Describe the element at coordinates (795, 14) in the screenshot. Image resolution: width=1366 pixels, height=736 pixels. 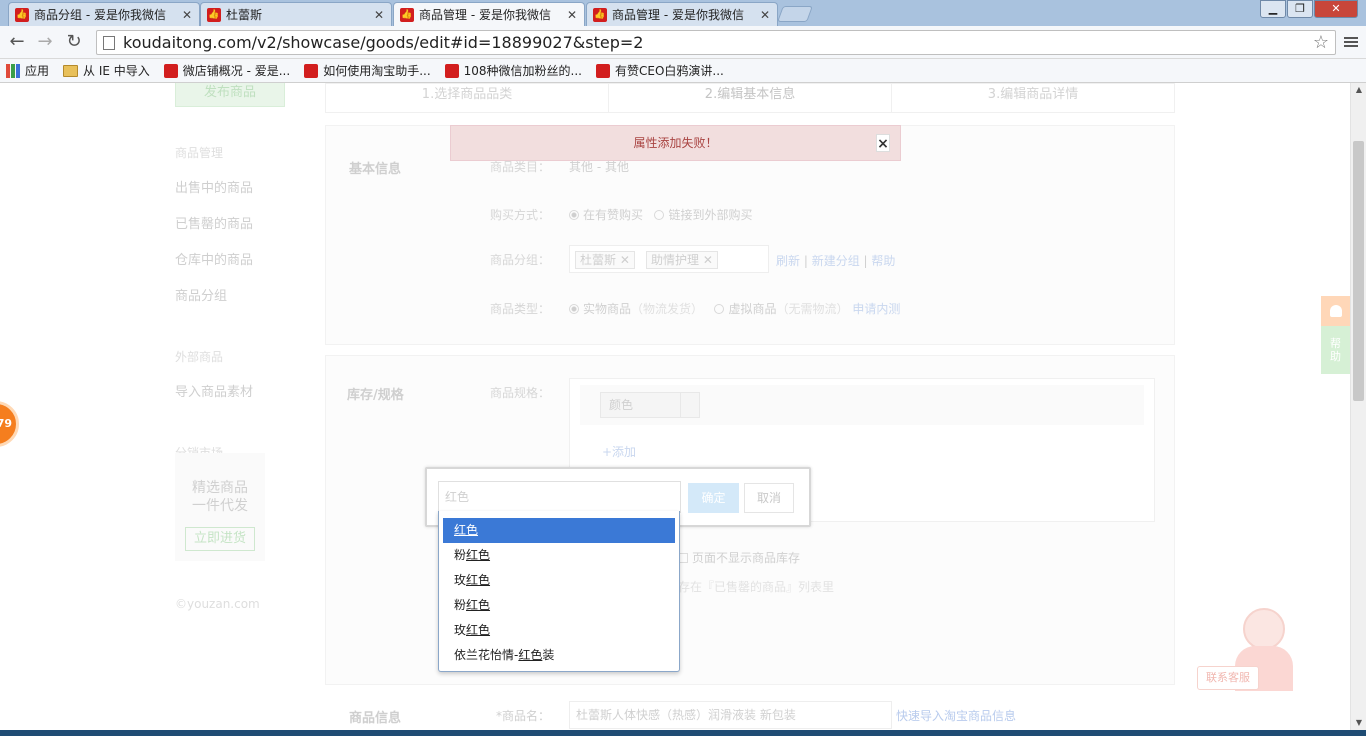
I see `new-tab-button` at that location.